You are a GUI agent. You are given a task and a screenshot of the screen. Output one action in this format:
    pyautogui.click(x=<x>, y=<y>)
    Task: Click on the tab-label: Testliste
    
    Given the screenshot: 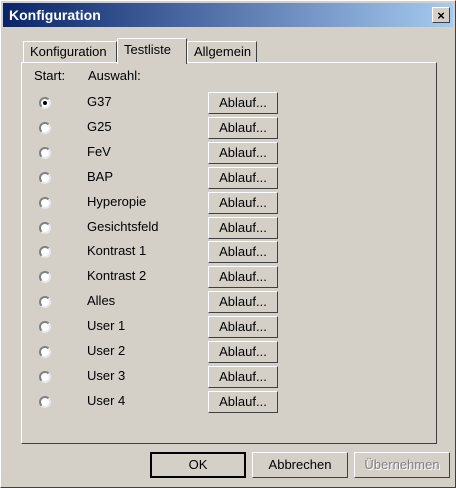 What is the action you would take?
    pyautogui.click(x=147, y=49)
    